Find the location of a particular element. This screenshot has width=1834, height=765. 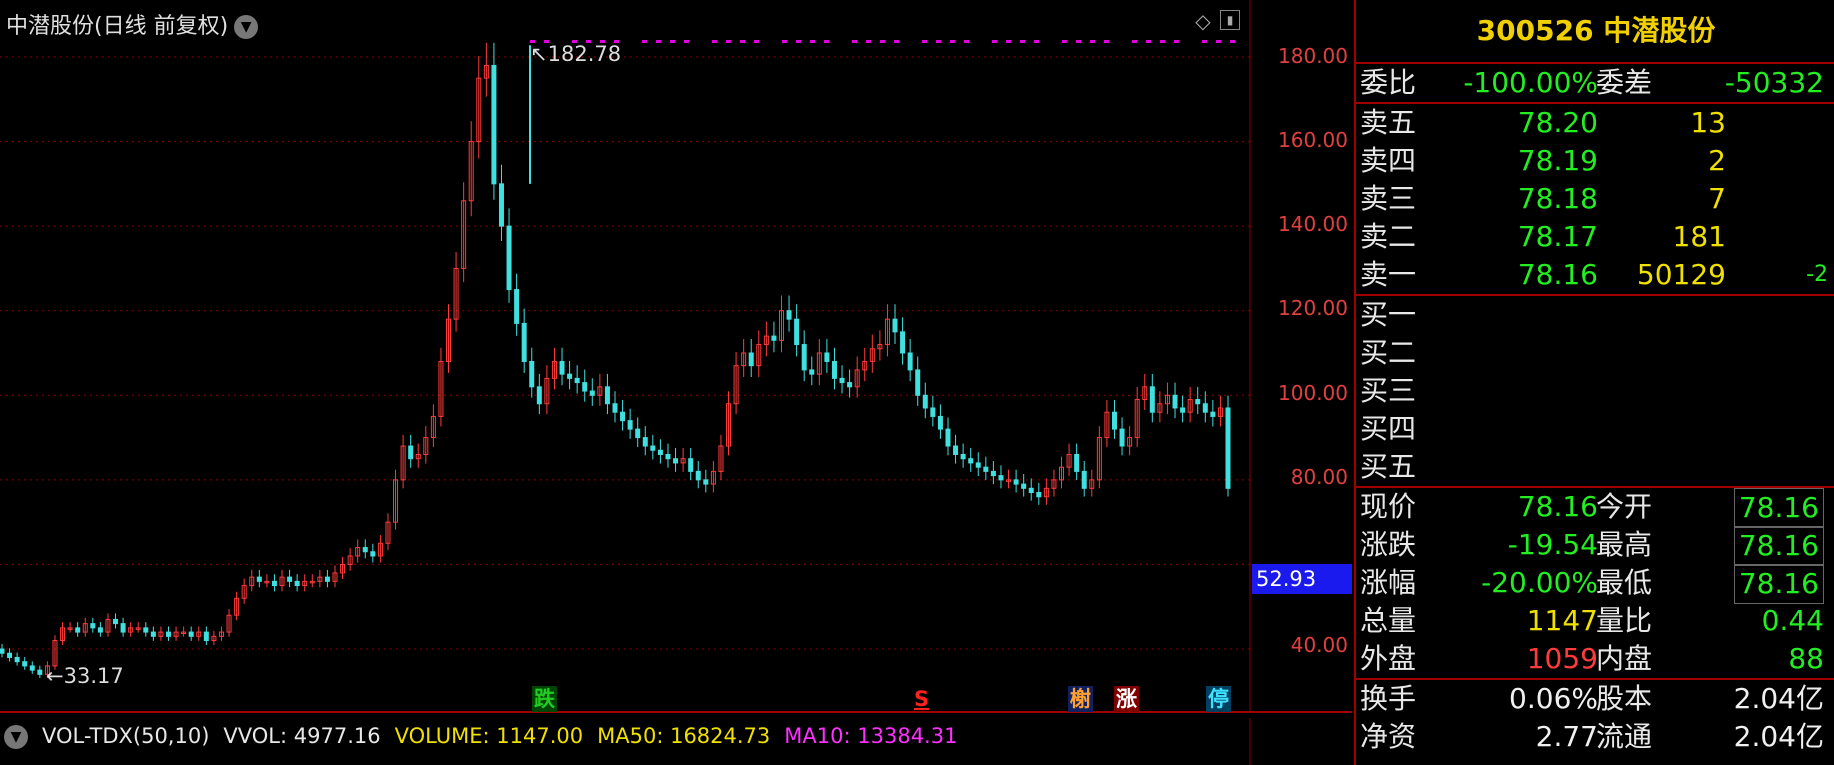

ask-row-5: 卖五 78.20 13 is located at coordinates (1595, 123).